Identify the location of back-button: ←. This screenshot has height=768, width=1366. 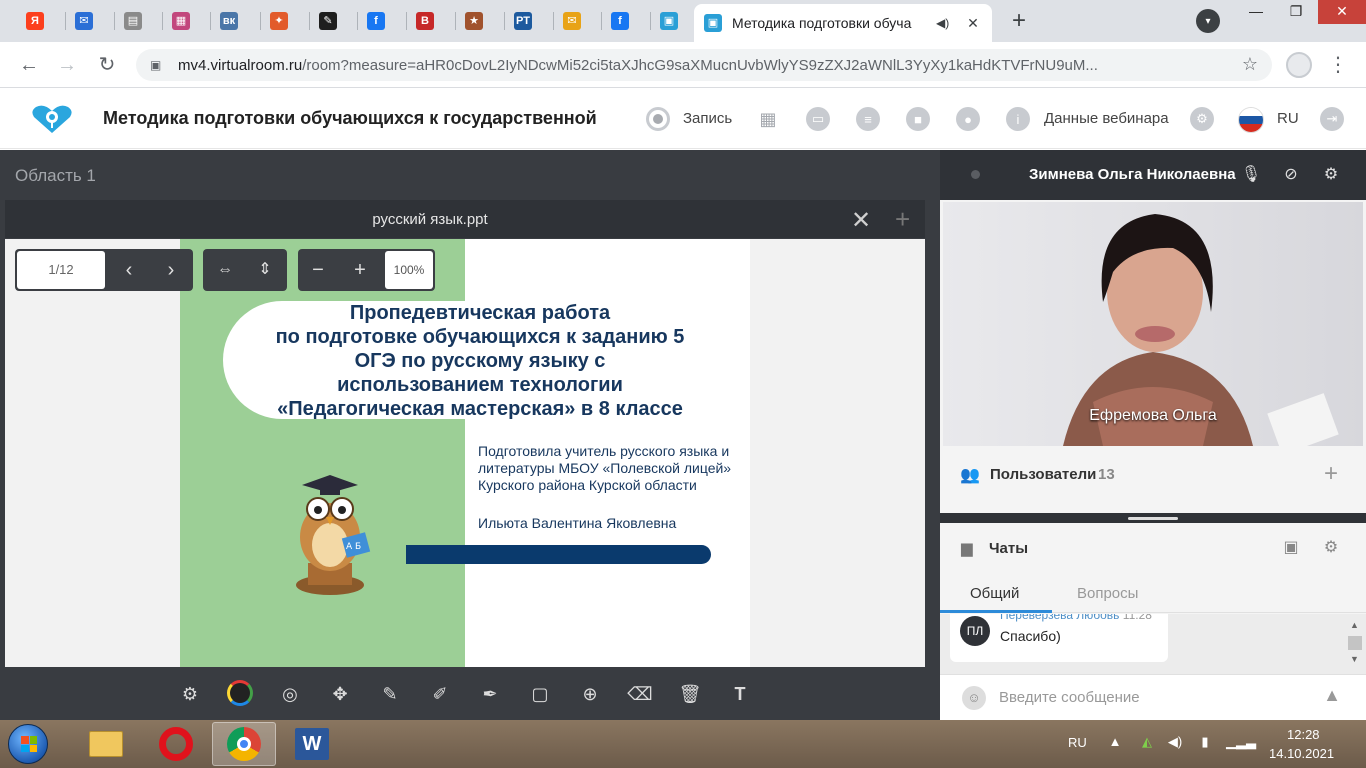
(29, 65).